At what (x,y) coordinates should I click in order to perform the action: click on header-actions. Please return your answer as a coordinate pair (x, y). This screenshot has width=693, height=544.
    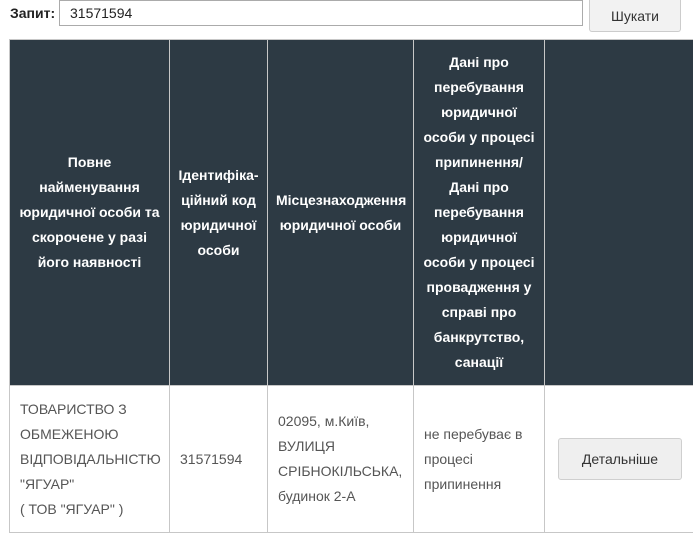
    Looking at the image, I should click on (618, 212).